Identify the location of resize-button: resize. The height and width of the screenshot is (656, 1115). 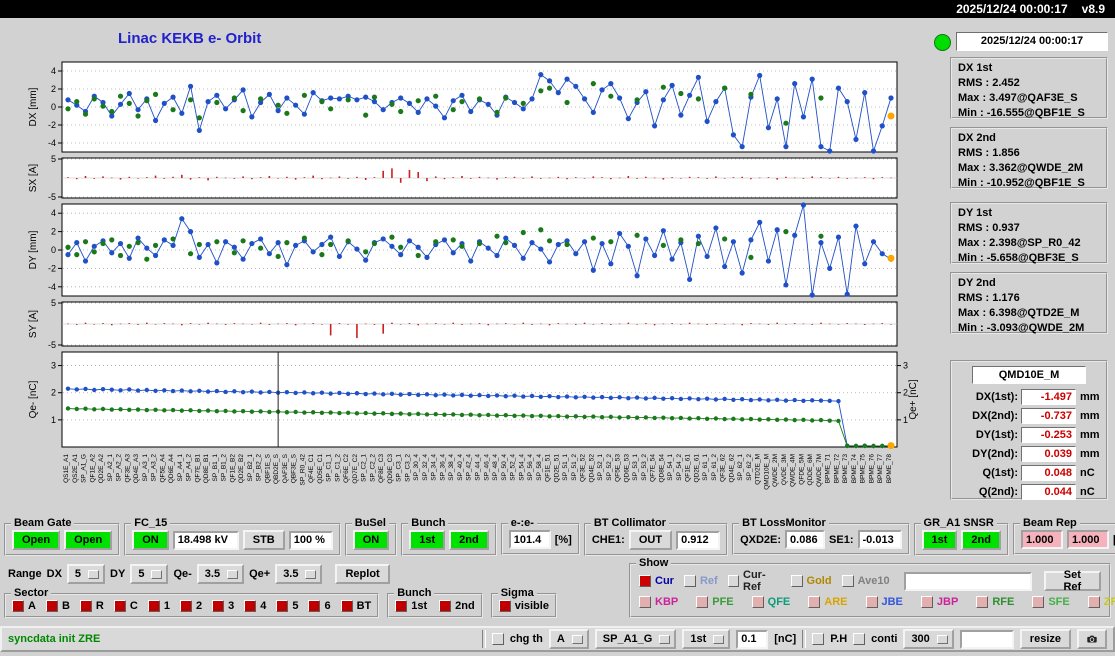
(1045, 639).